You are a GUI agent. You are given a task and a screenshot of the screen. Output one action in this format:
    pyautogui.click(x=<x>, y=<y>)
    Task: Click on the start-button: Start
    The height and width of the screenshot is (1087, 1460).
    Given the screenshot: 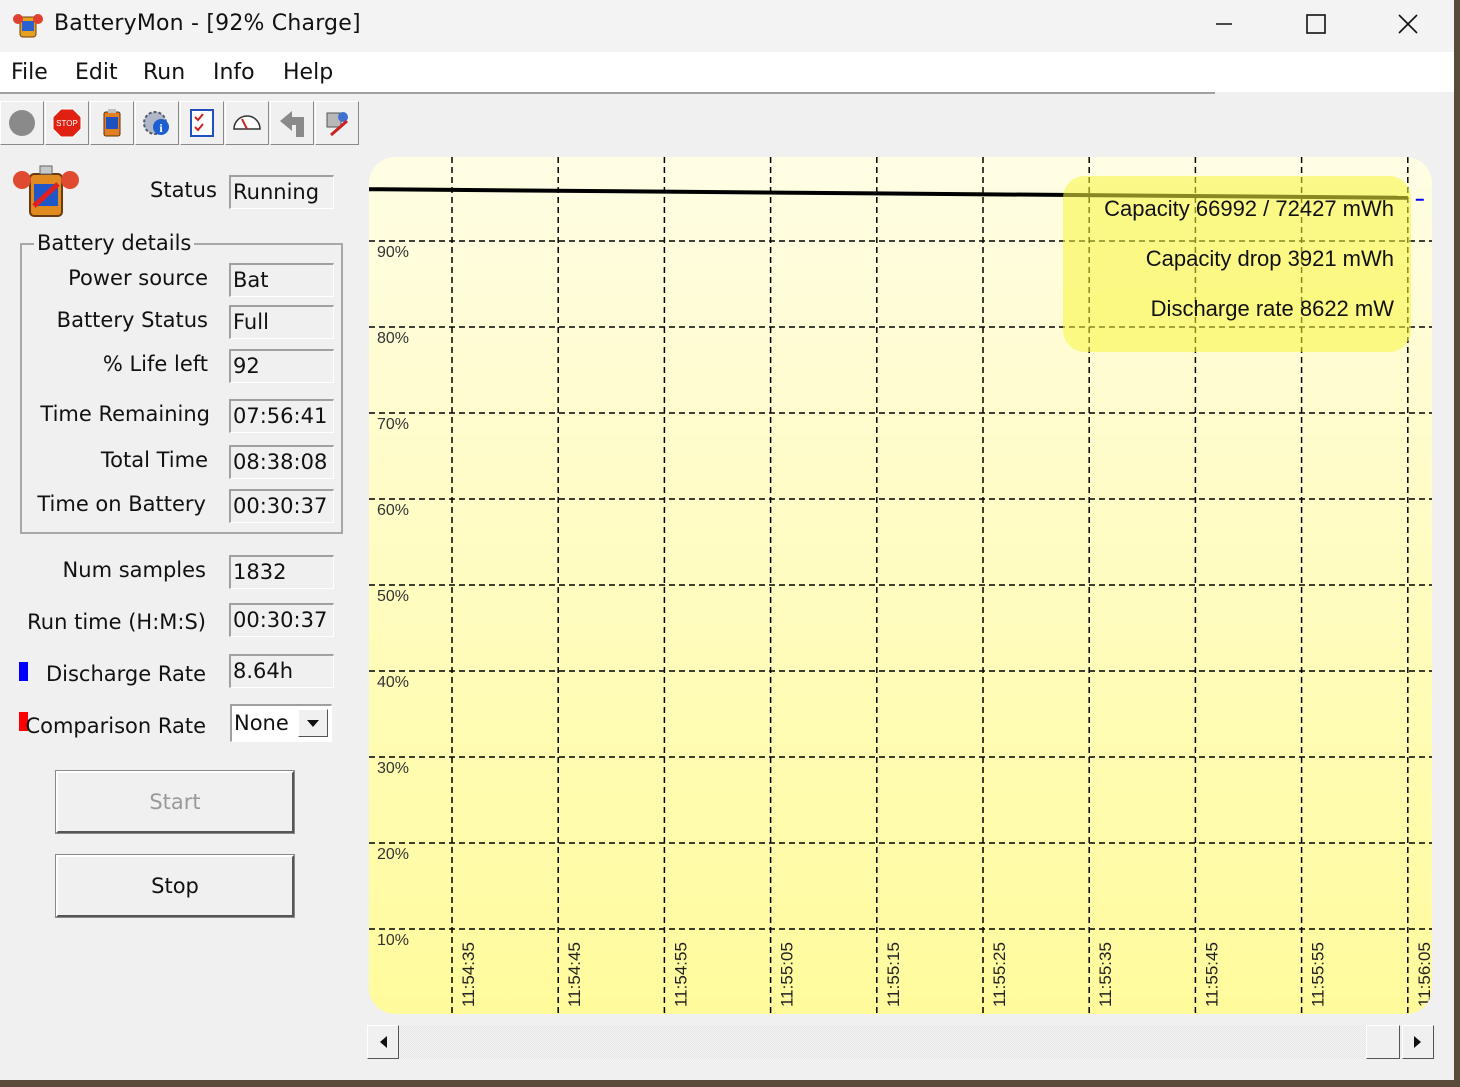 What is the action you would take?
    pyautogui.click(x=175, y=802)
    